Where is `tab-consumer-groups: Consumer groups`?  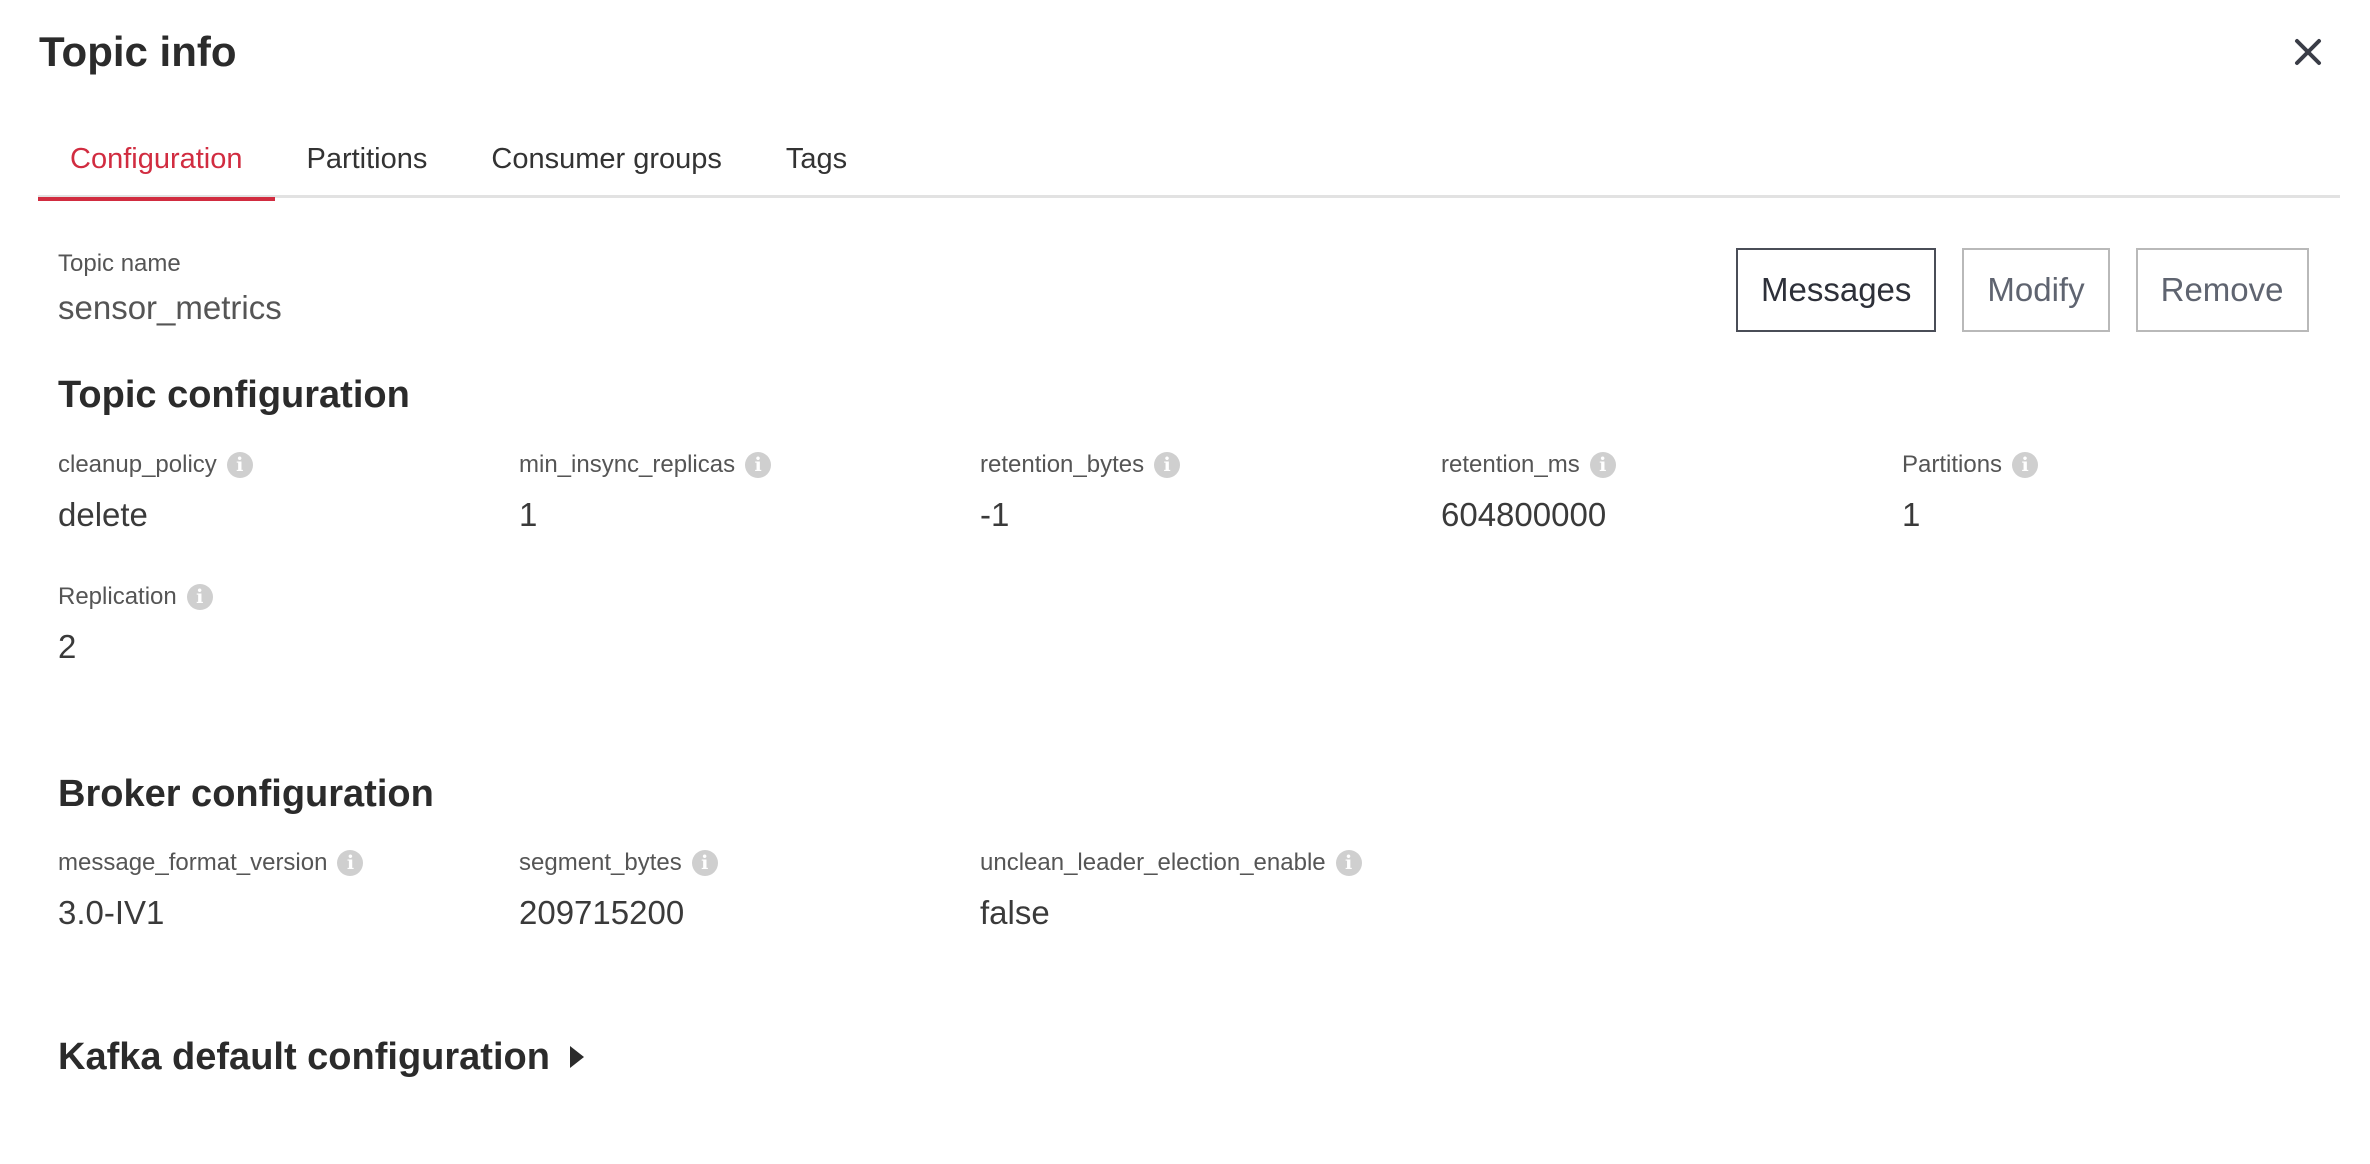 tab-consumer-groups: Consumer groups is located at coordinates (606, 164).